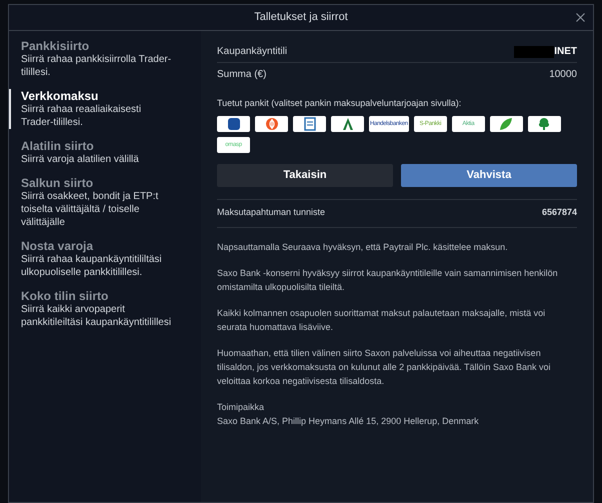 This screenshot has height=503, width=602. I want to click on sidebar-item-title: Pankkisiirto, so click(55, 46).